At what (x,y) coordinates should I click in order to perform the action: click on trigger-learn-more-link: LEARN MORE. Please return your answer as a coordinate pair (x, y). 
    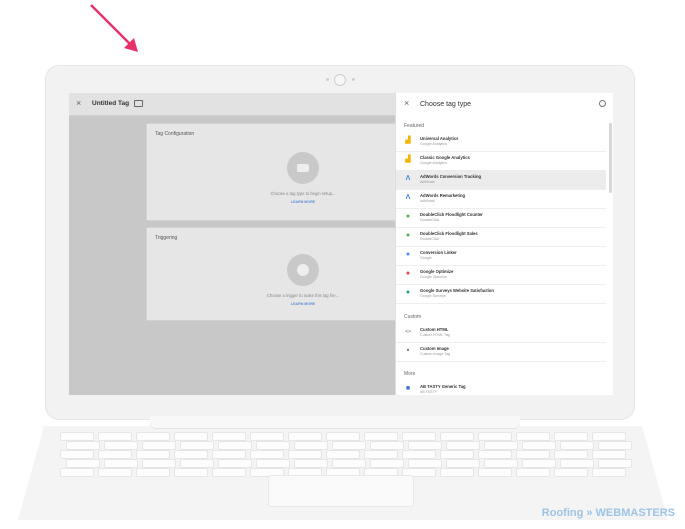
    Looking at the image, I should click on (303, 304).